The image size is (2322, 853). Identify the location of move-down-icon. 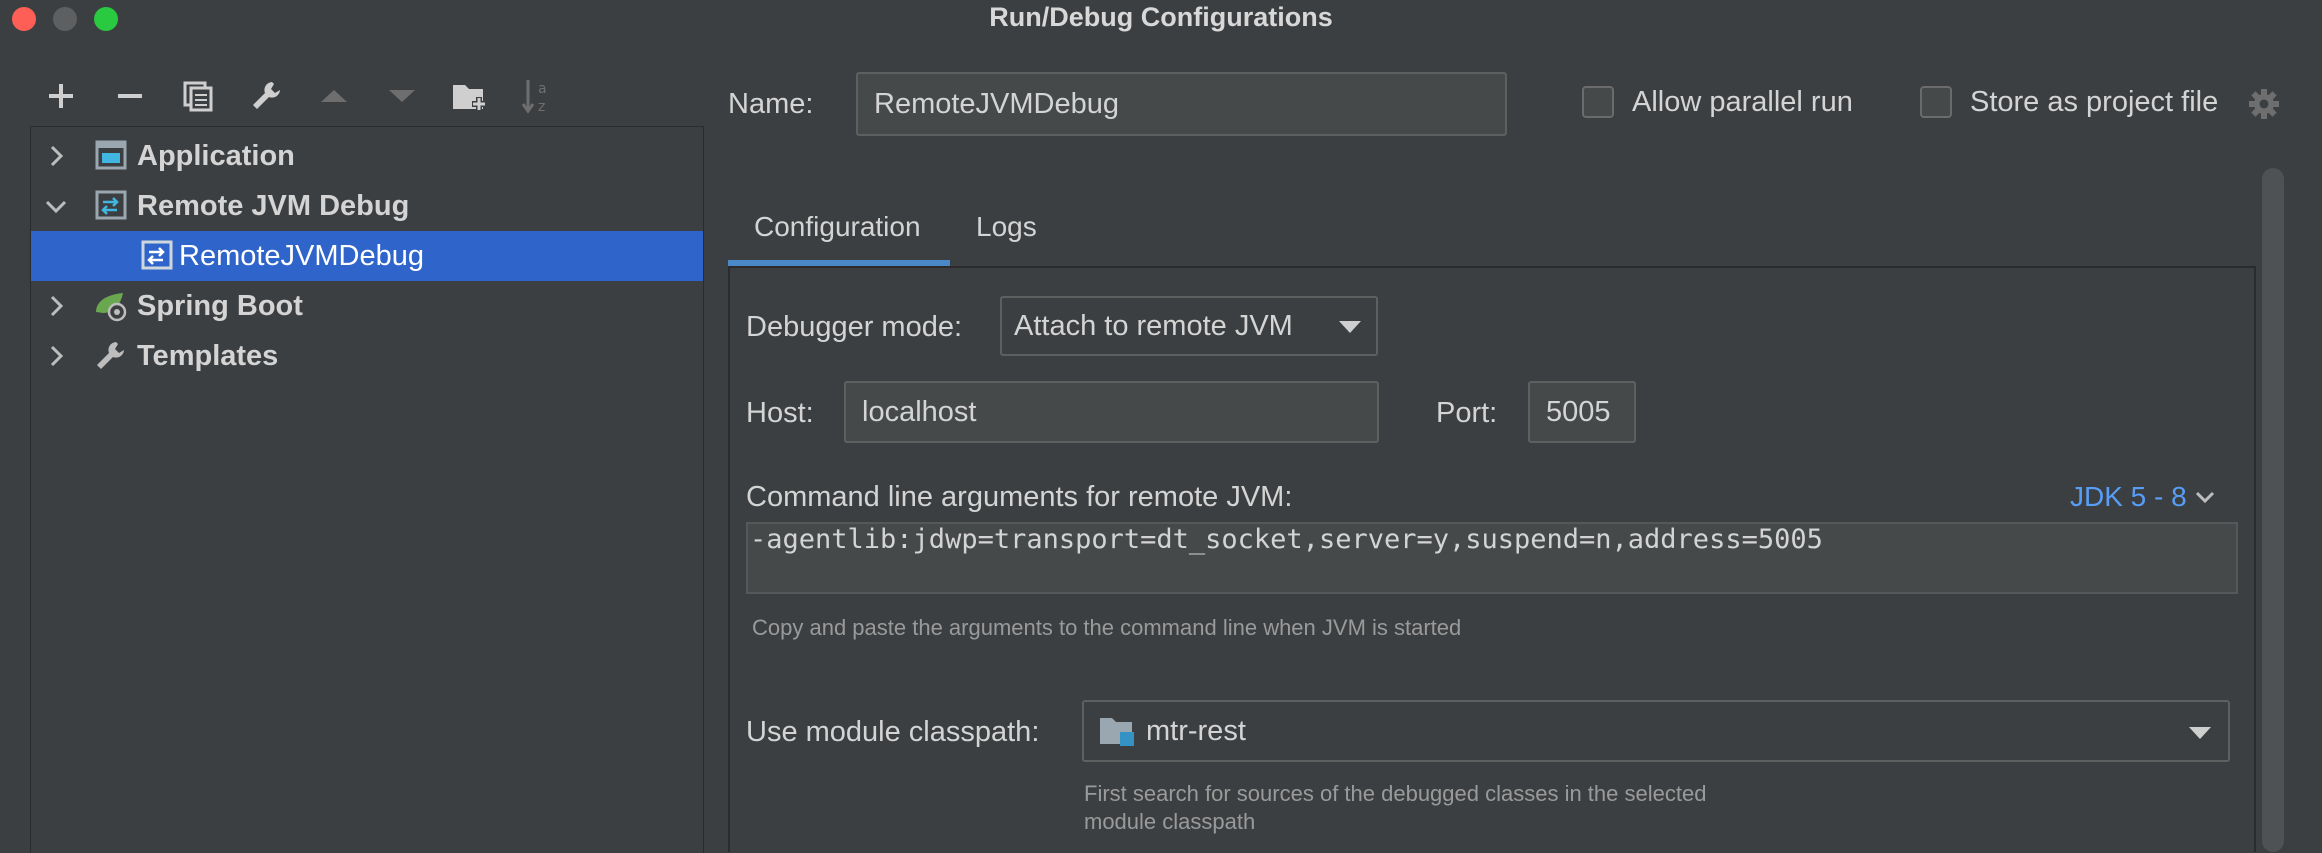
(402, 96).